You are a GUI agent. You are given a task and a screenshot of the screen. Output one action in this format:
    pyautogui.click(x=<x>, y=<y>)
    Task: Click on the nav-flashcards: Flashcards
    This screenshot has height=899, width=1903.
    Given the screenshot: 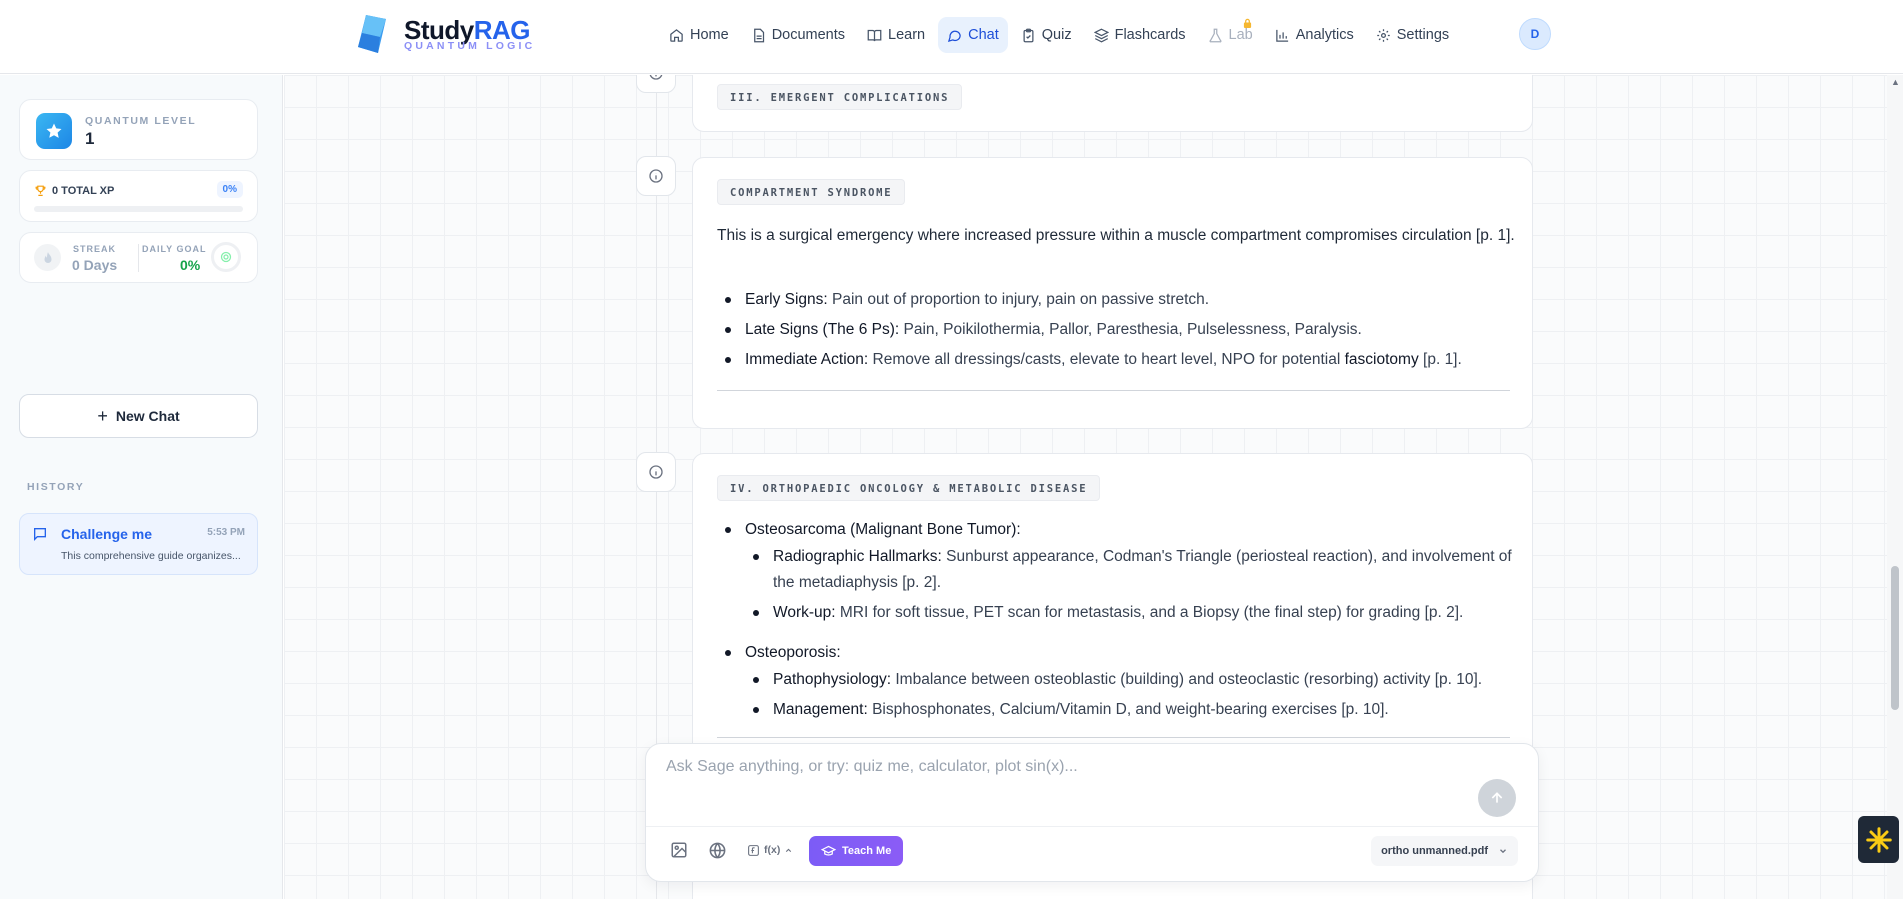 What is the action you would take?
    pyautogui.click(x=1140, y=35)
    